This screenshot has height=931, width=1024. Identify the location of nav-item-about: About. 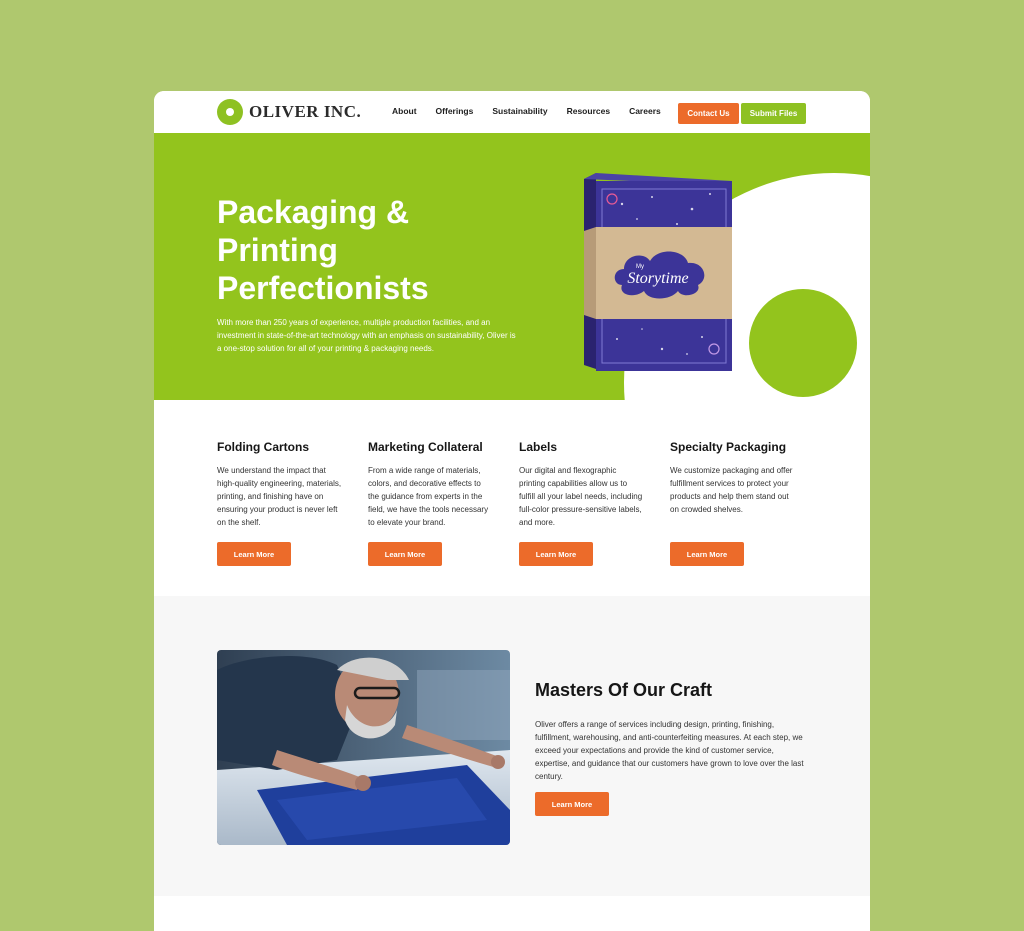
(404, 111).